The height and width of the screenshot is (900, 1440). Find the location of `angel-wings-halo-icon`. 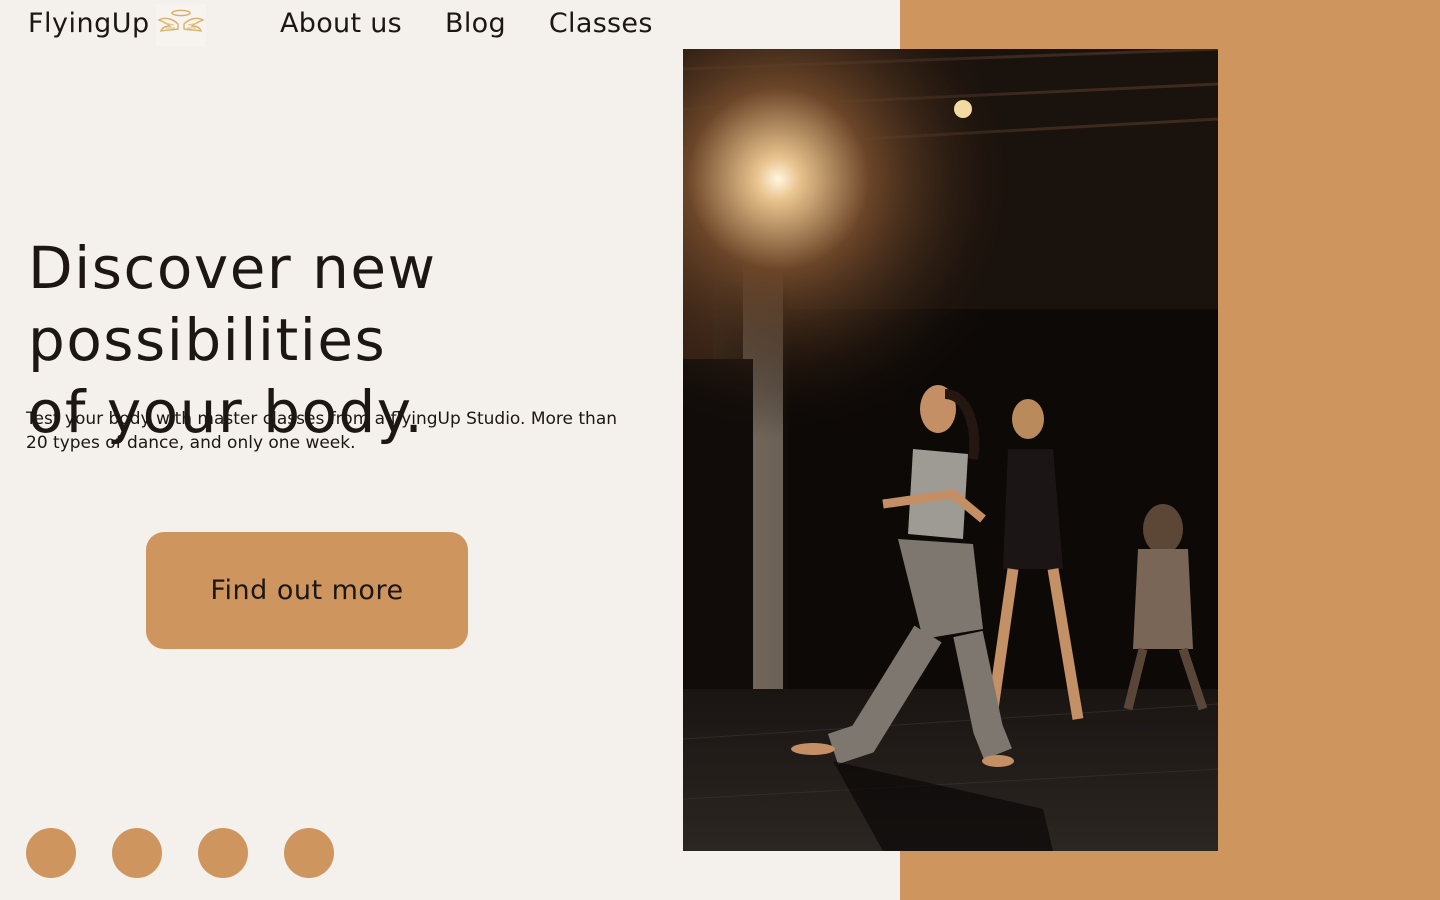

angel-wings-halo-icon is located at coordinates (181, 25).